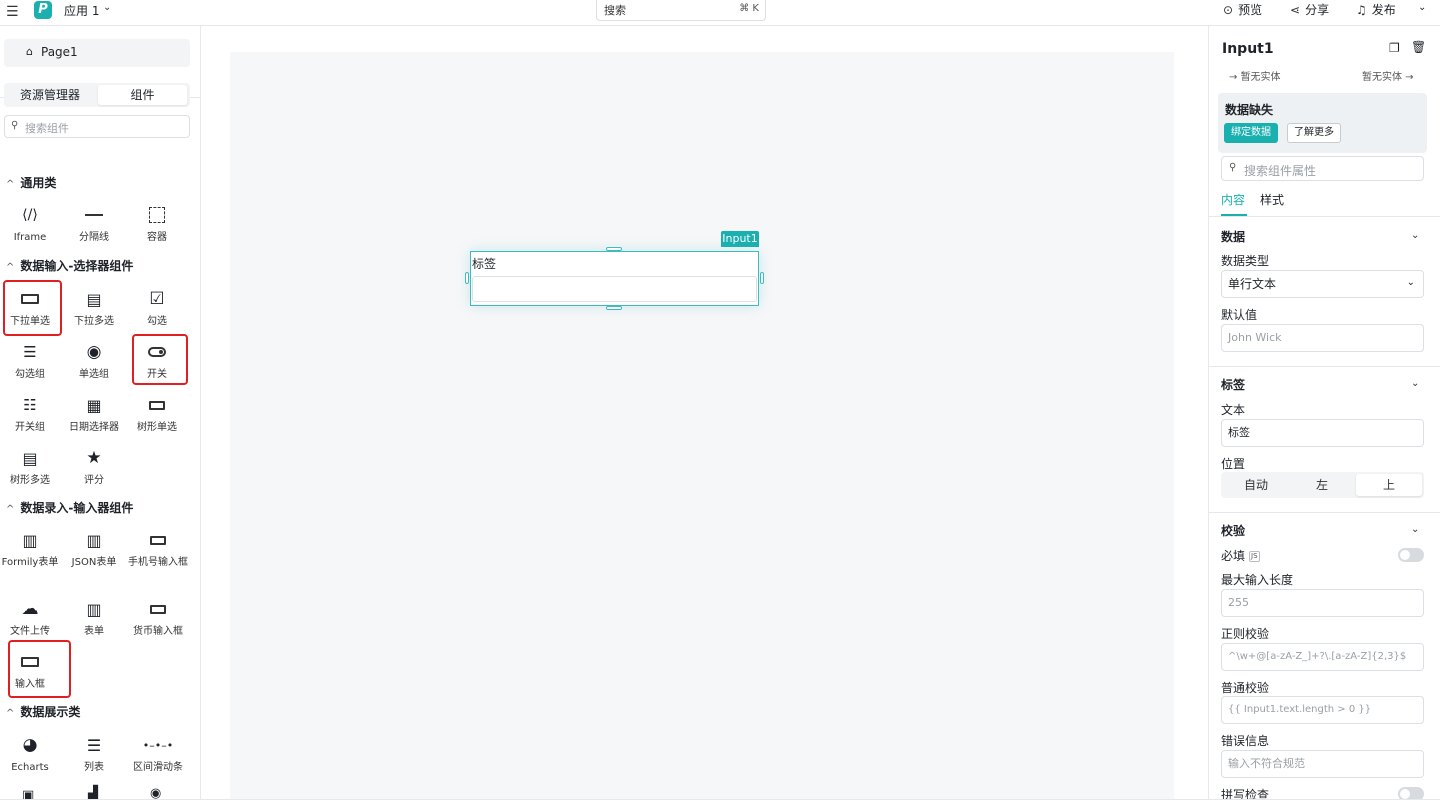  What do you see at coordinates (1322, 284) in the screenshot?
I see `data-type-select: 单行文本 ⌄` at bounding box center [1322, 284].